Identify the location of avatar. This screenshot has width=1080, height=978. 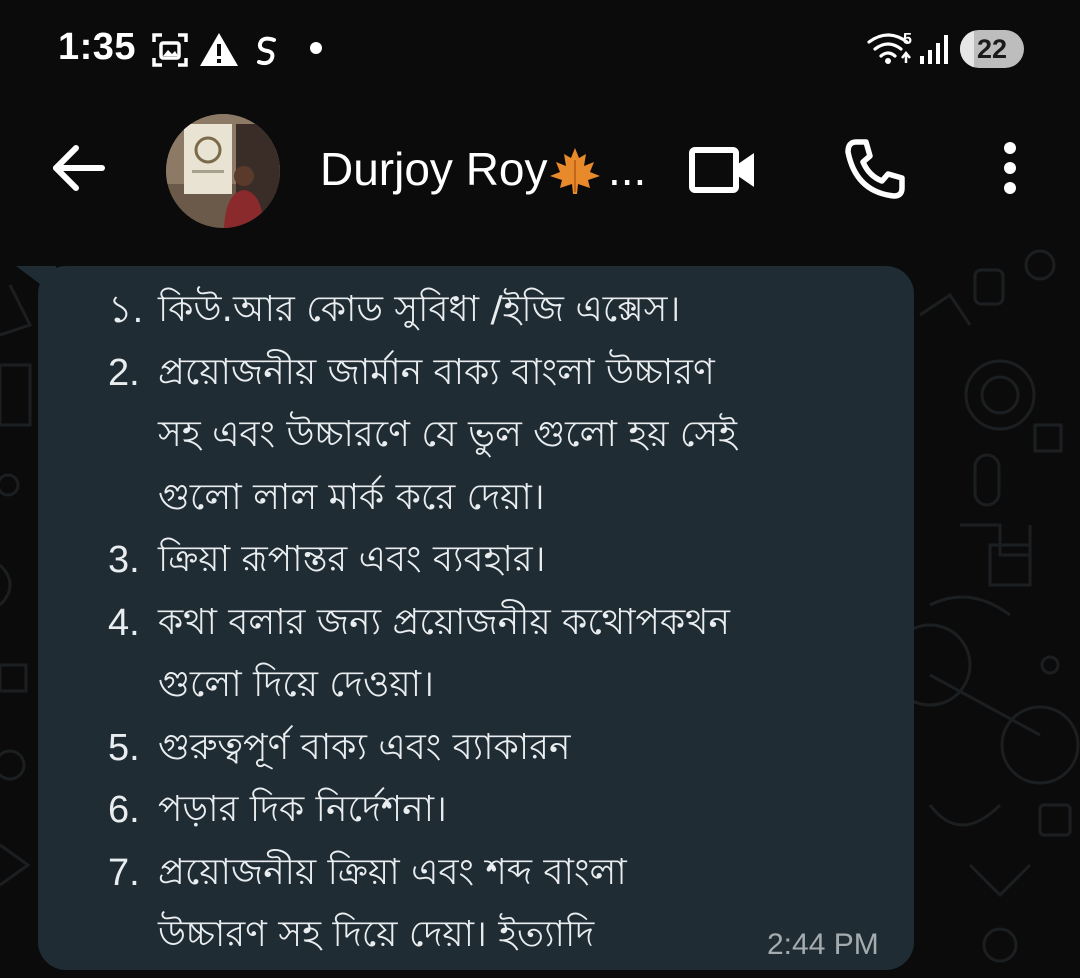
(223, 171).